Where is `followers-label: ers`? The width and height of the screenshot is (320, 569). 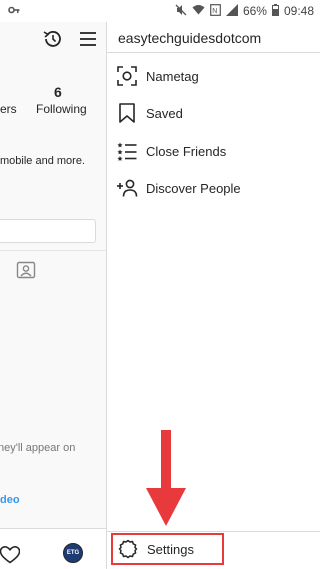
followers-label: ers is located at coordinates (8, 109).